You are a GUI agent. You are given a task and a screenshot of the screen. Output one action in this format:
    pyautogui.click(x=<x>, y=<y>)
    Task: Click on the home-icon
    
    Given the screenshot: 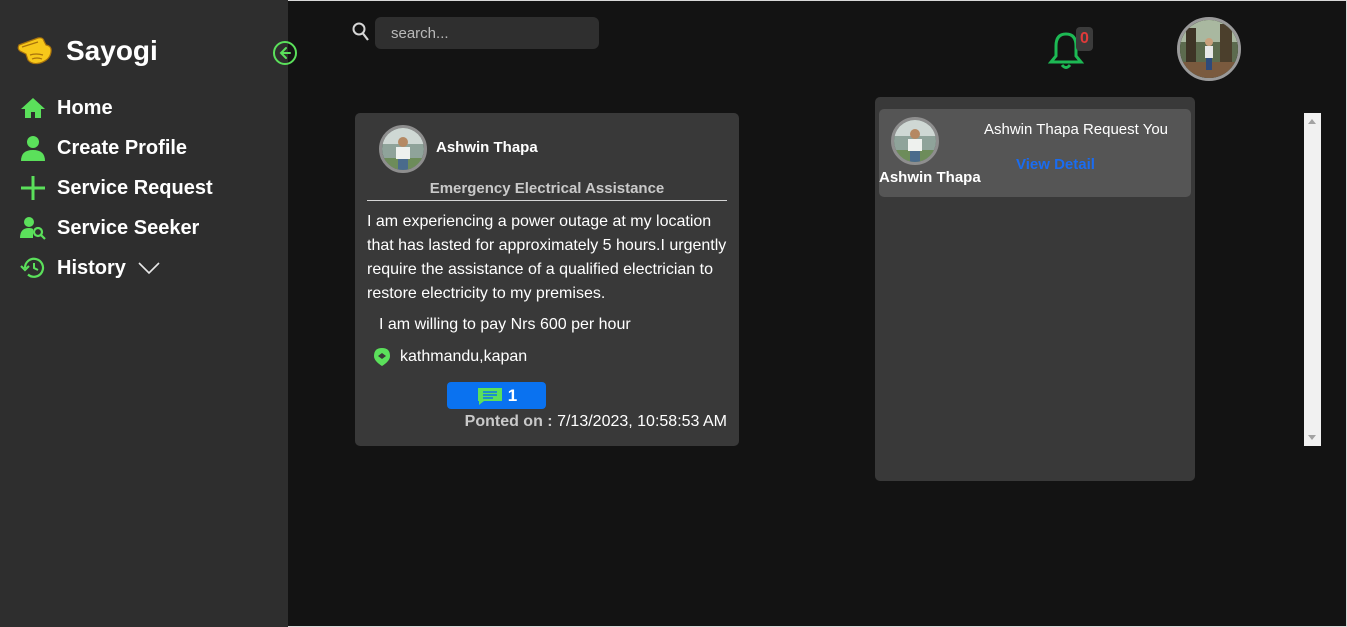 What is the action you would take?
    pyautogui.click(x=33, y=108)
    